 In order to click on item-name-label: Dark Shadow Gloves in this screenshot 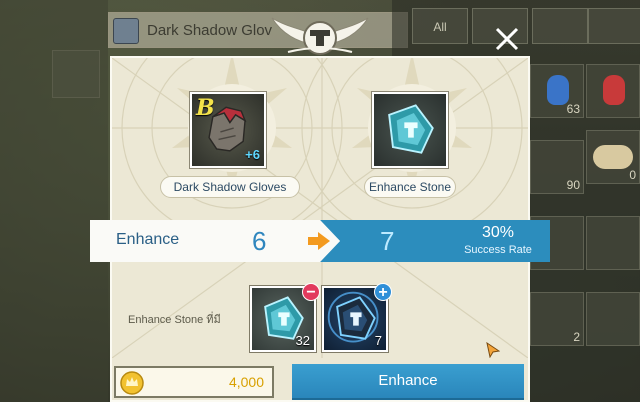, I will do `click(230, 187)`.